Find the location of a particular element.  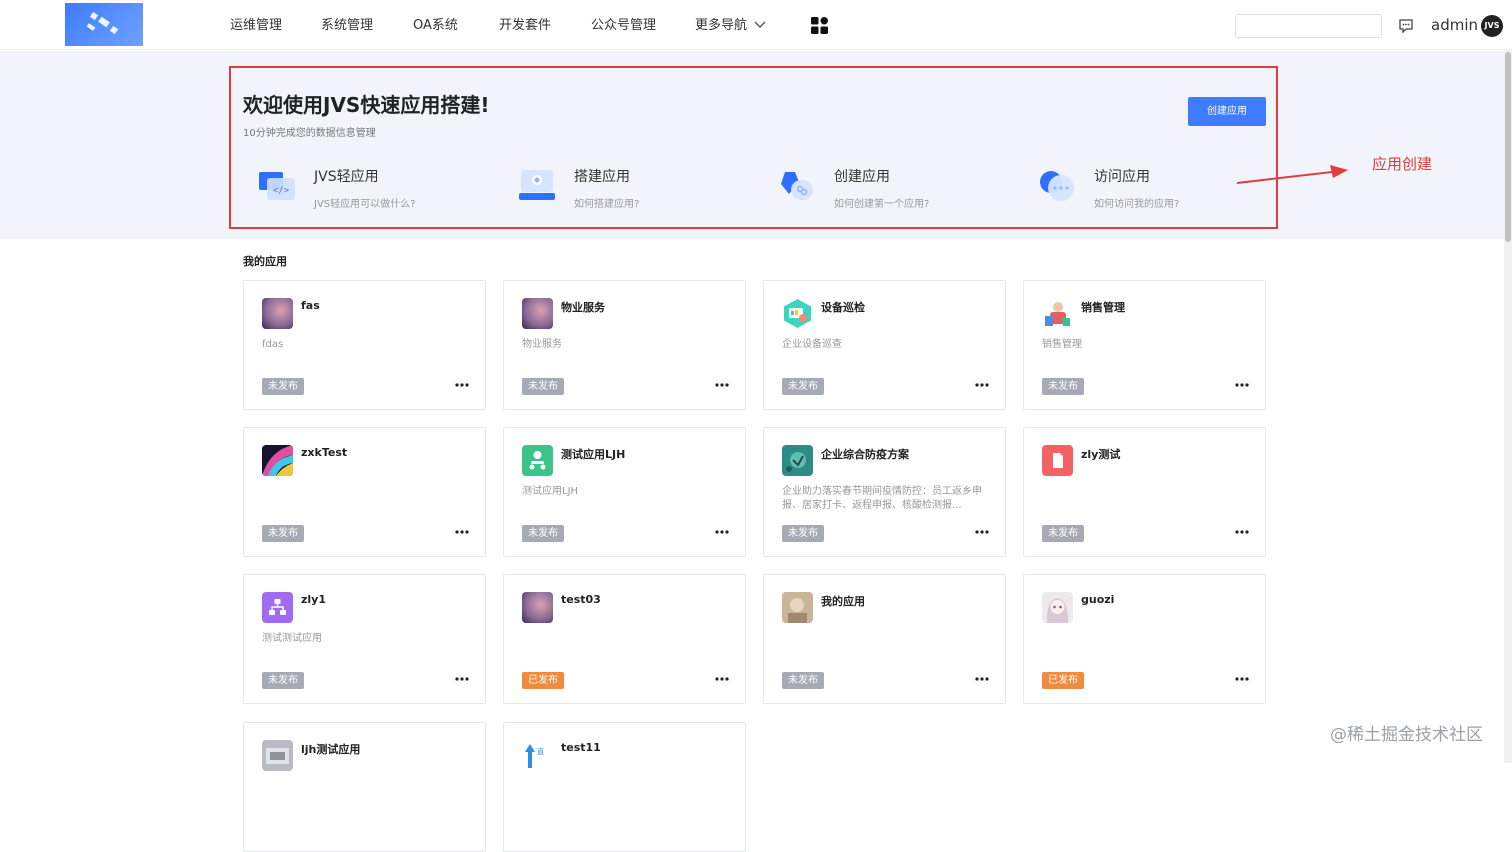

app-card: 物业服务 物业服务 未发布 is located at coordinates (624, 345).